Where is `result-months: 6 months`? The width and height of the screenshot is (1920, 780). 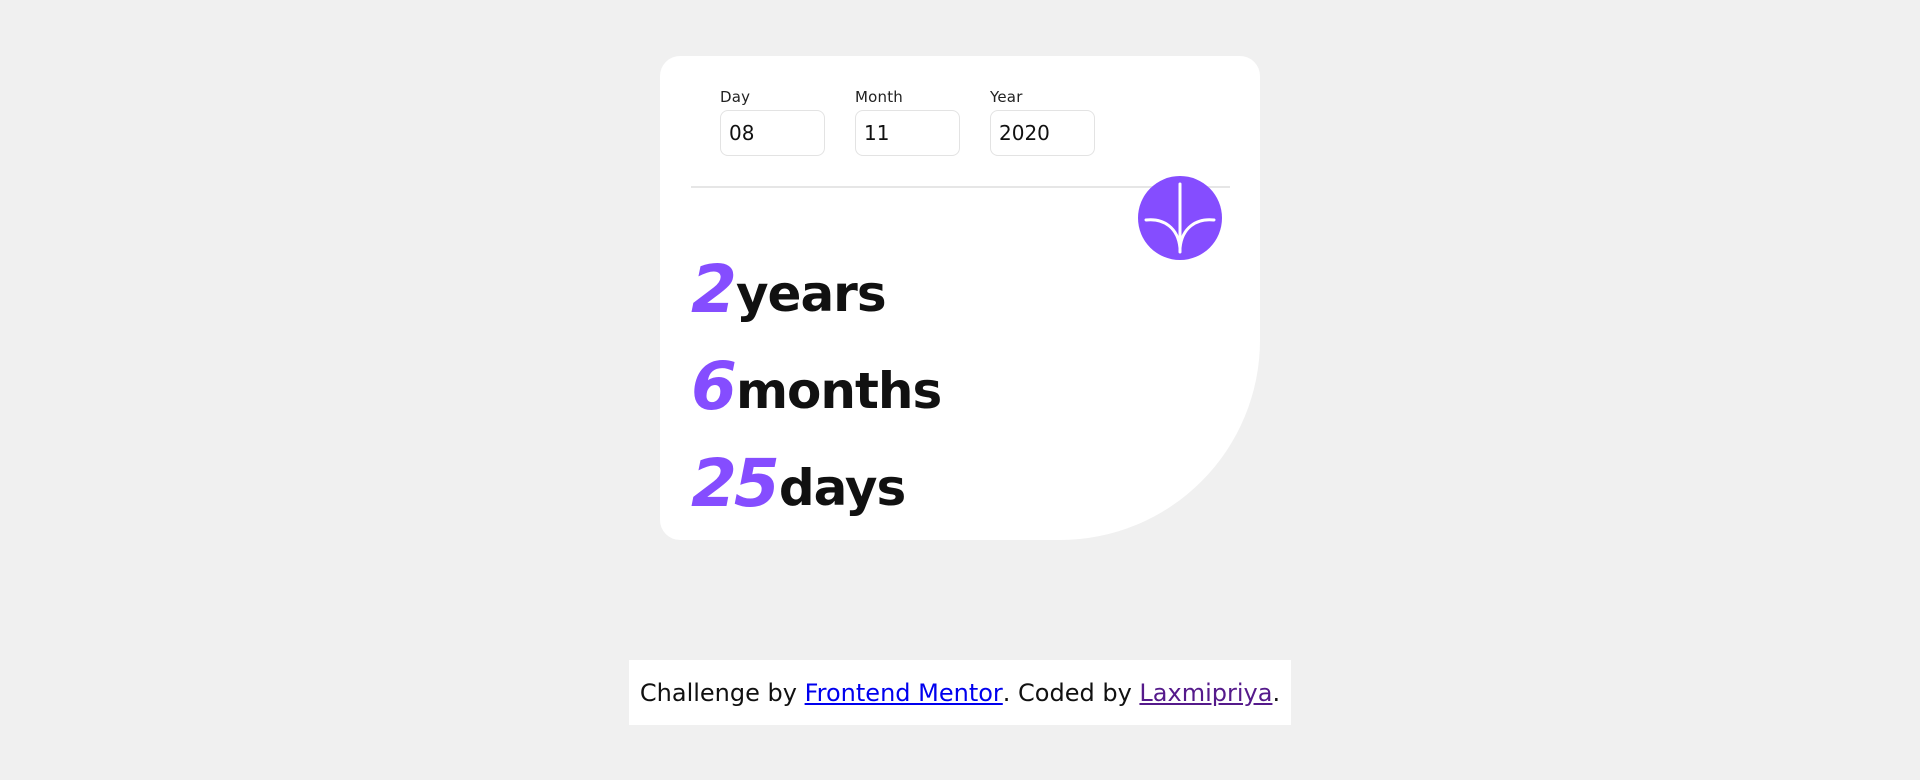
result-months: 6 months is located at coordinates (816, 374).